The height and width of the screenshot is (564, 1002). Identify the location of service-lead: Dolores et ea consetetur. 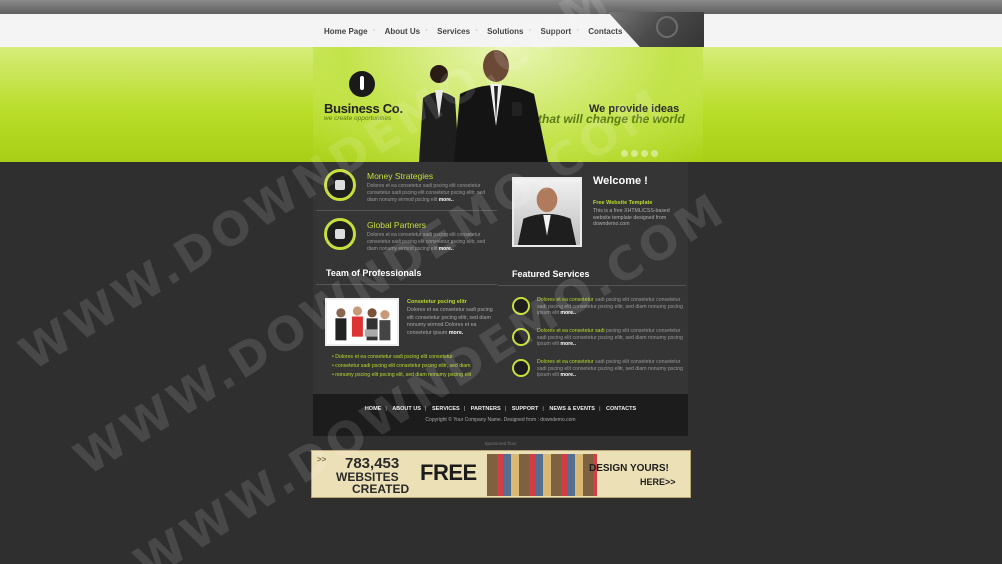
(565, 362).